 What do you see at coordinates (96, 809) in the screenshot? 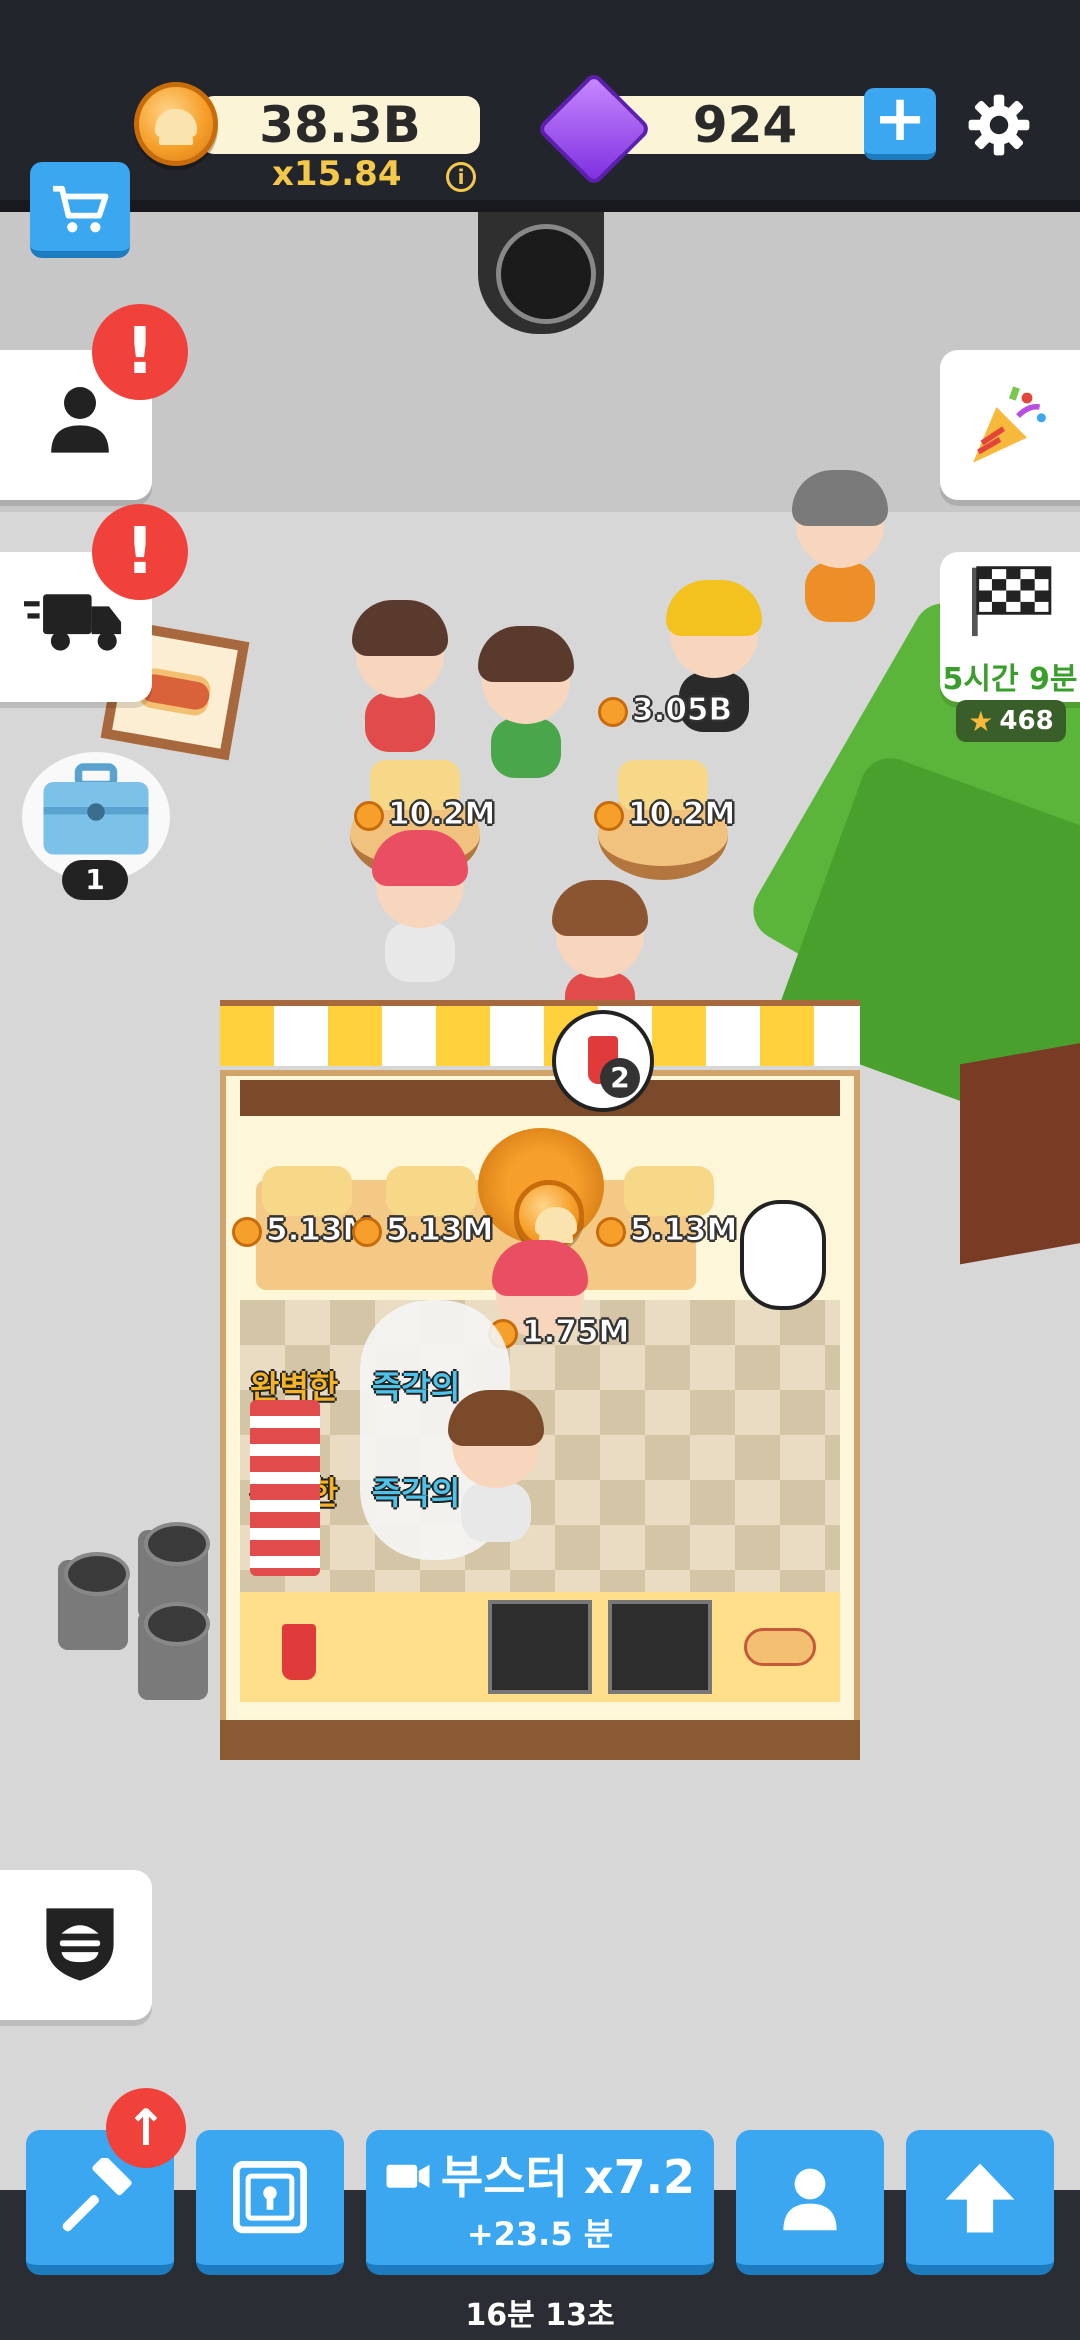
I see `suitcase-icon` at bounding box center [96, 809].